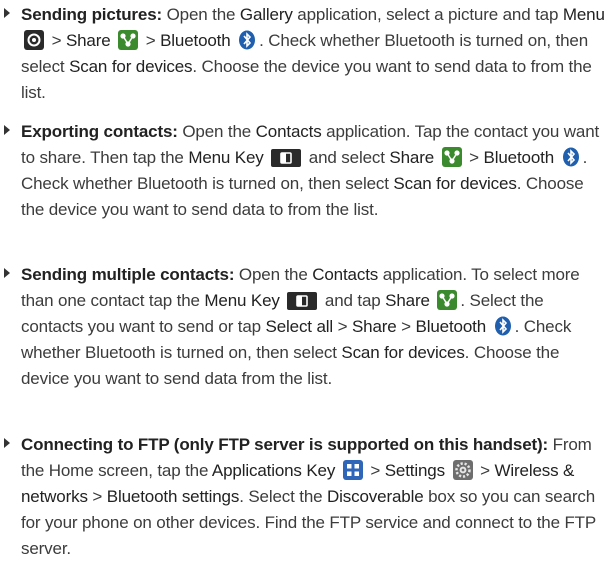 The height and width of the screenshot is (562, 608). I want to click on text: and select, so click(347, 157).